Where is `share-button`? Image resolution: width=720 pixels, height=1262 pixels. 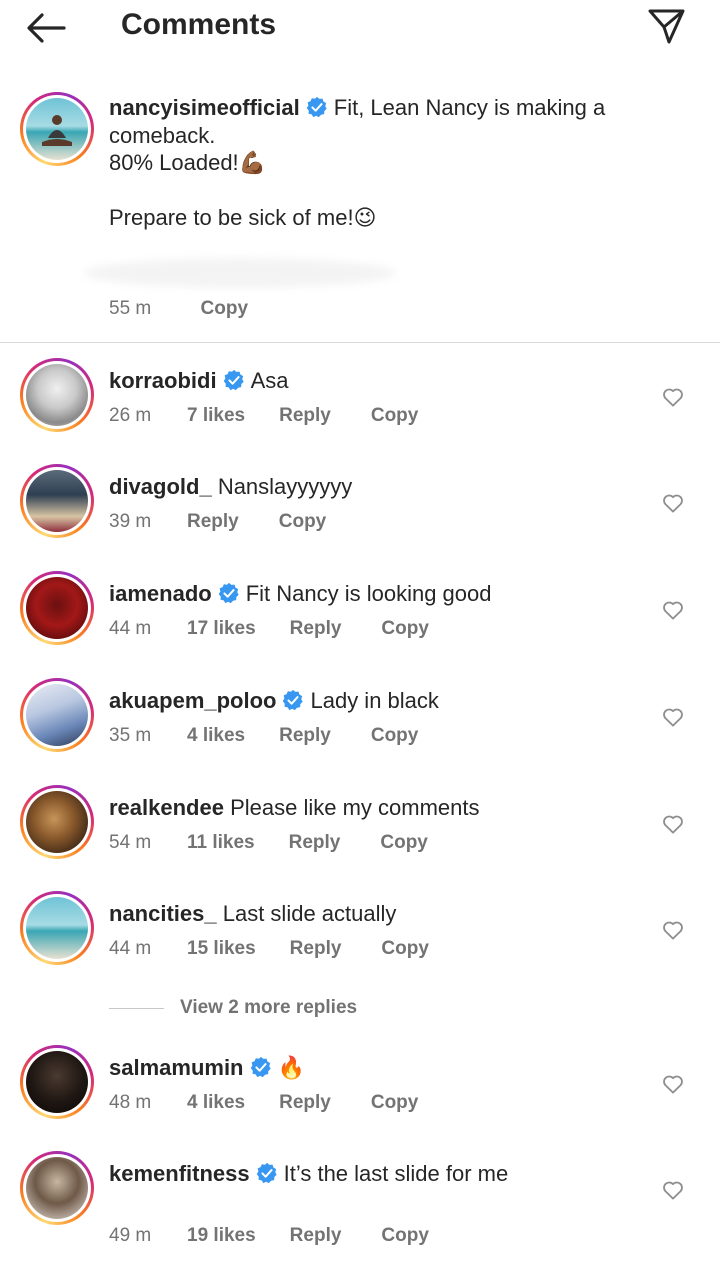 share-button is located at coordinates (666, 26).